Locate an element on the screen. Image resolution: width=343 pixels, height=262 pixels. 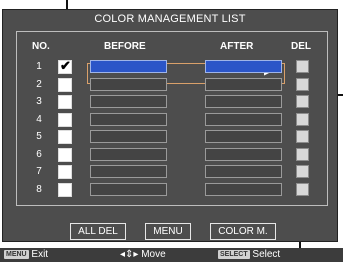
menu-key-tag: MENU is located at coordinates (16, 254).